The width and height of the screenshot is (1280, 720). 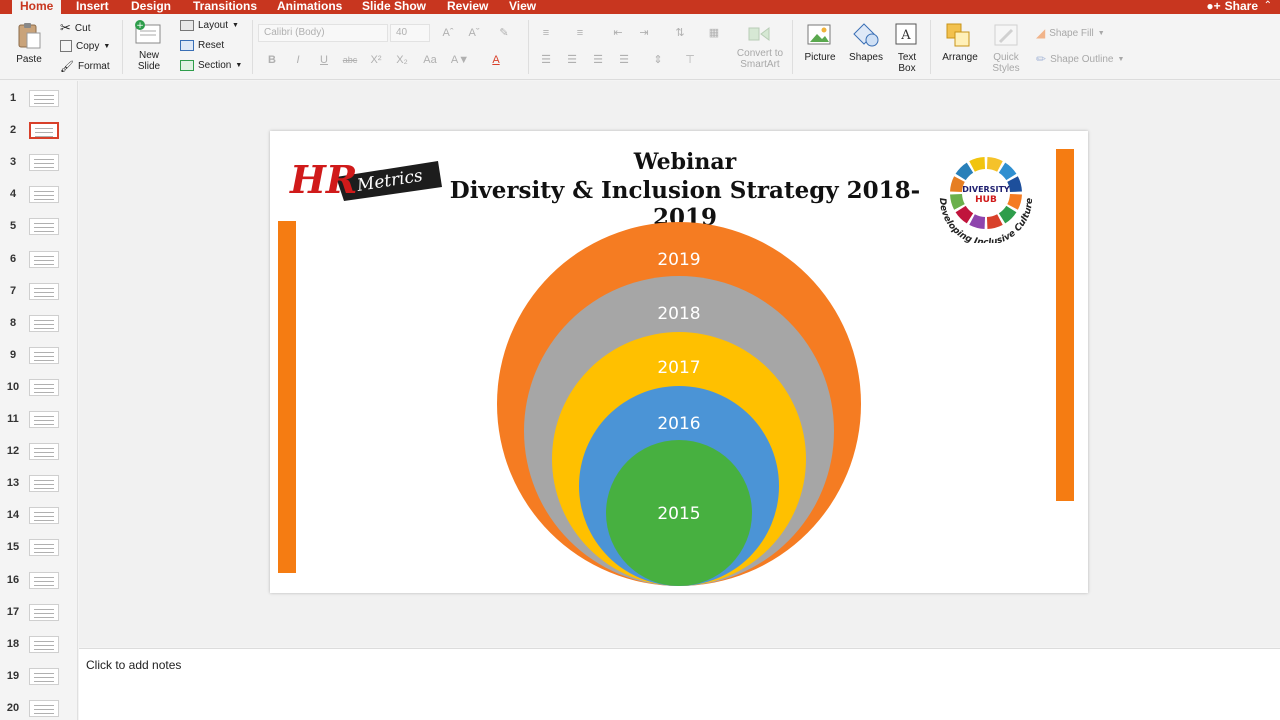 I want to click on slide-thumbnail-number: 5, so click(x=13, y=226).